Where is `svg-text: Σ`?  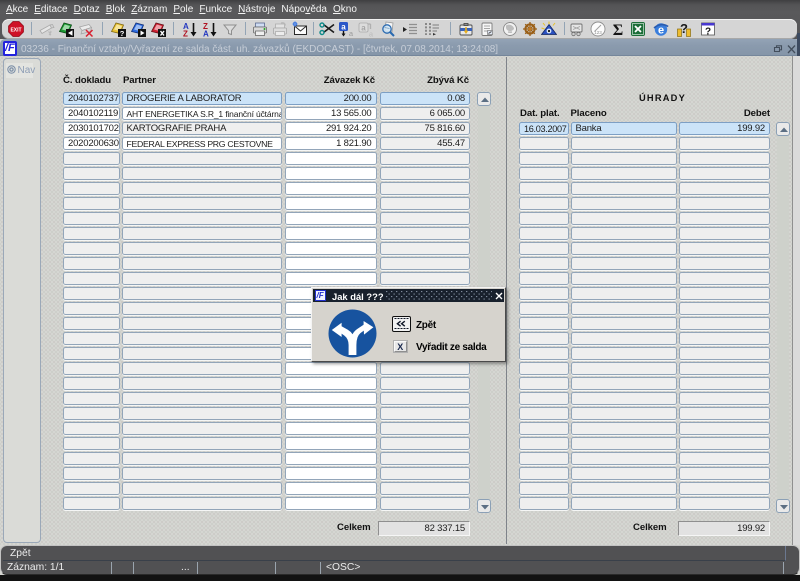
svg-text: Σ is located at coordinates (618, 29).